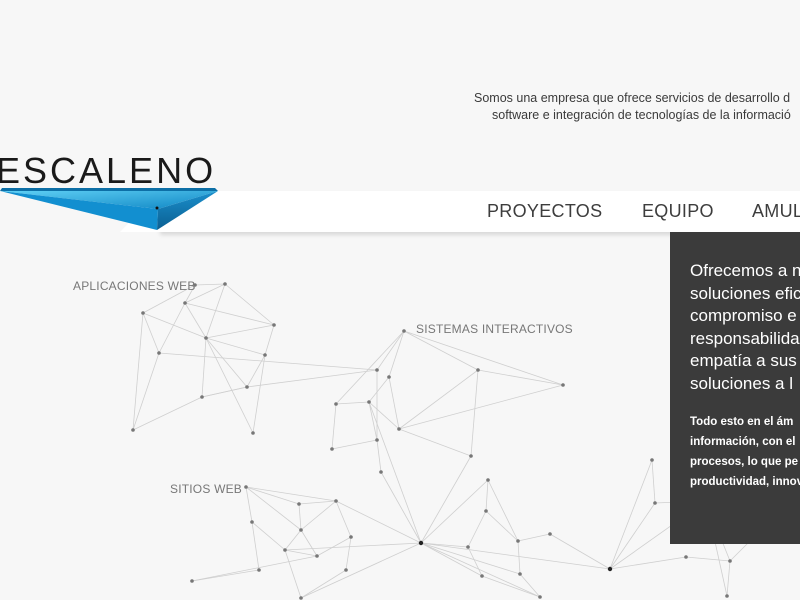  What do you see at coordinates (743, 442) in the screenshot?
I see `detail-line: información, con el` at bounding box center [743, 442].